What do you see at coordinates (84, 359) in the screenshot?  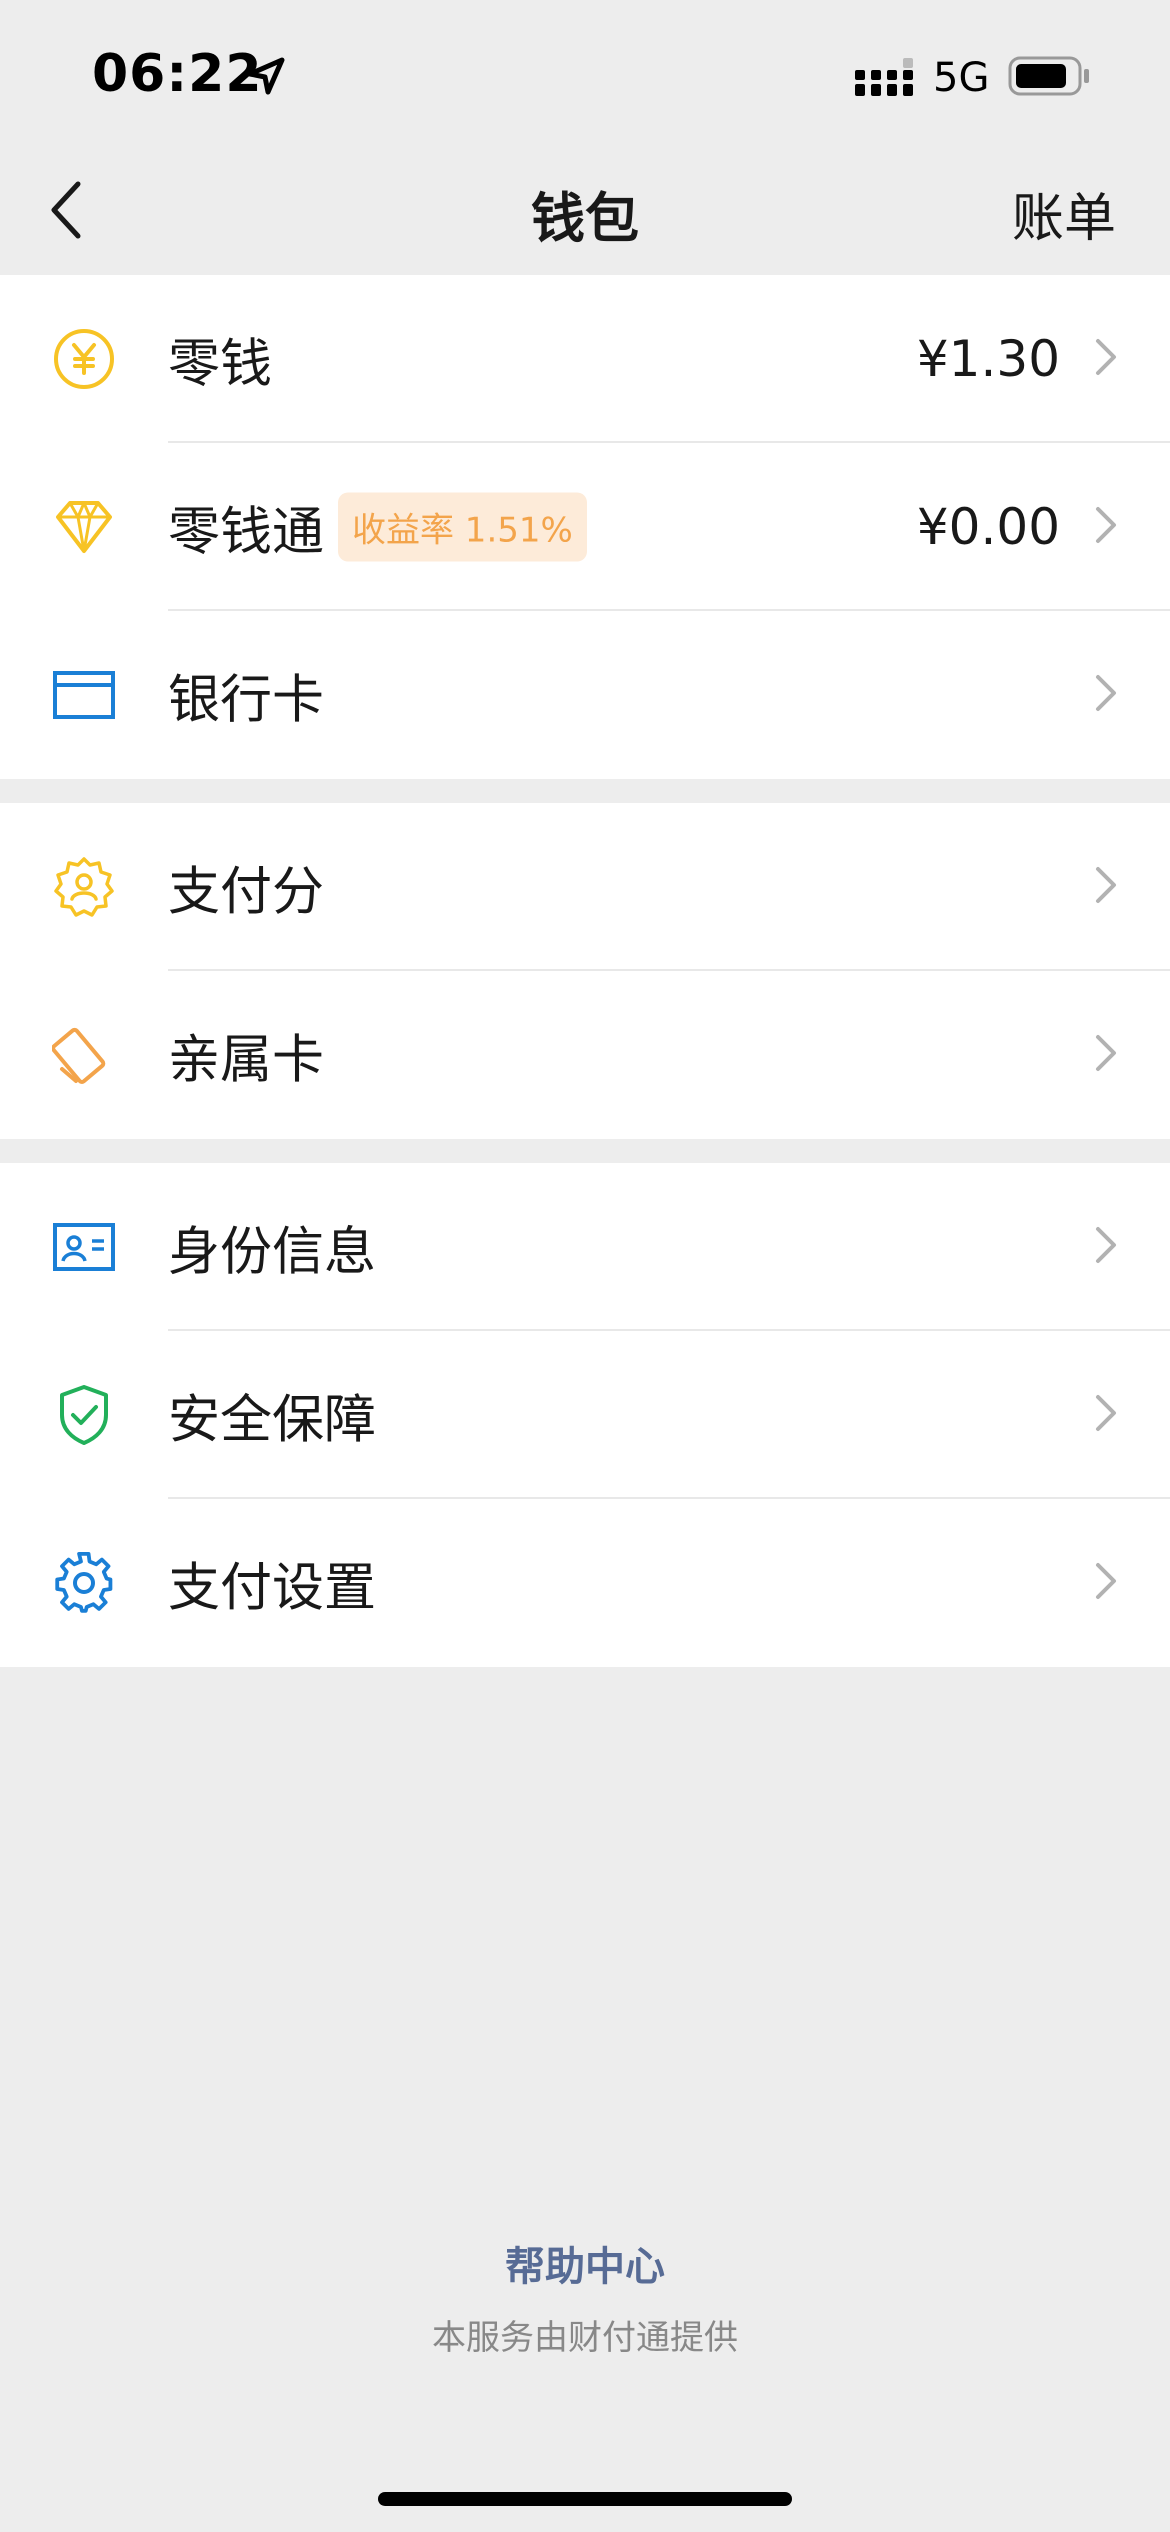 I see `yuan-coin-icon` at bounding box center [84, 359].